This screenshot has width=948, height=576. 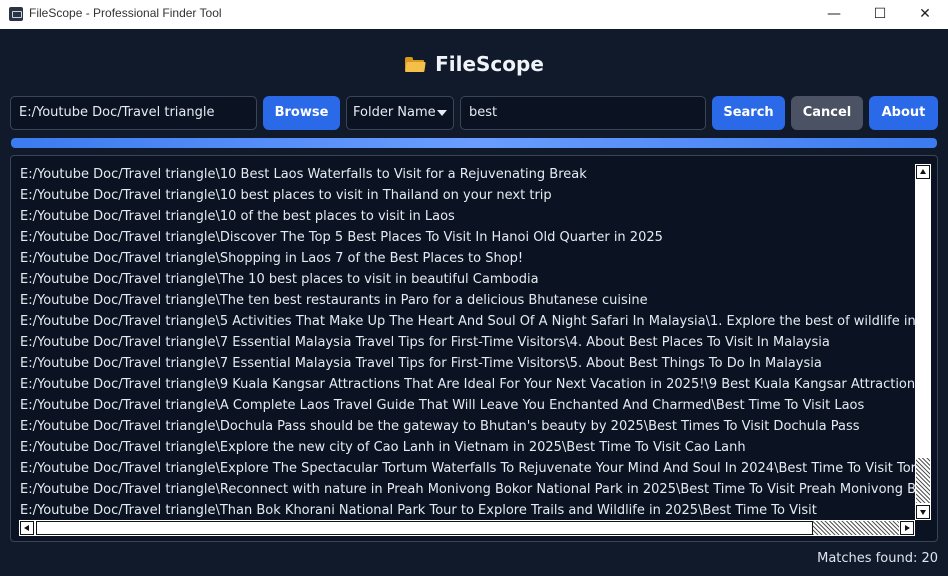 What do you see at coordinates (583, 113) in the screenshot?
I see `search-input: best` at bounding box center [583, 113].